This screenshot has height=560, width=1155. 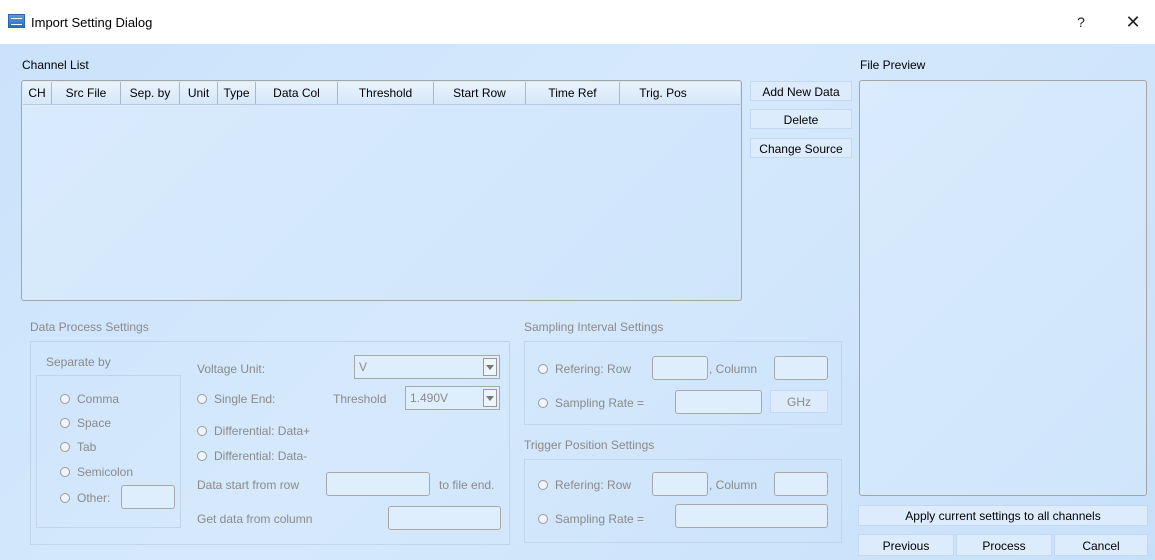 I want to click on process-button: Process, so click(x=1004, y=545).